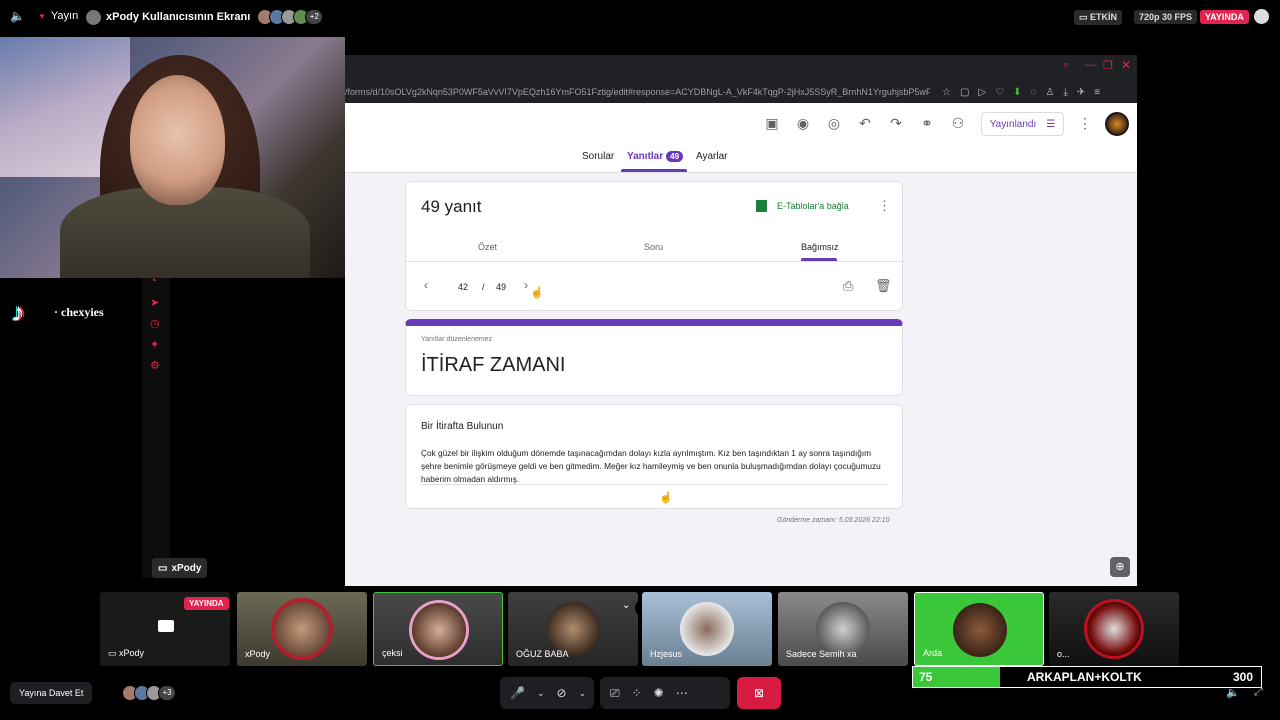 The height and width of the screenshot is (720, 1280). What do you see at coordinates (958, 123) in the screenshot?
I see `add-collaborator-icon: ⚇` at bounding box center [958, 123].